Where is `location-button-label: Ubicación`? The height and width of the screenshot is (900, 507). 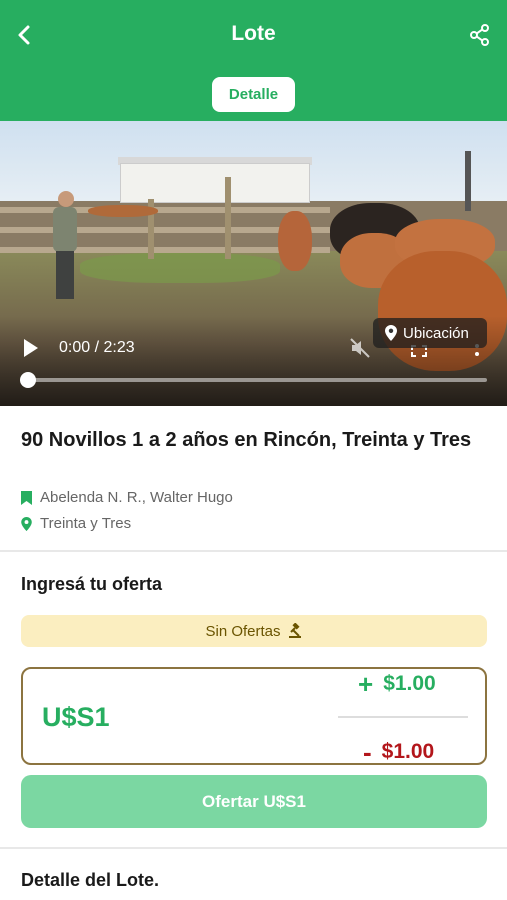
location-button-label: Ubicación is located at coordinates (436, 333).